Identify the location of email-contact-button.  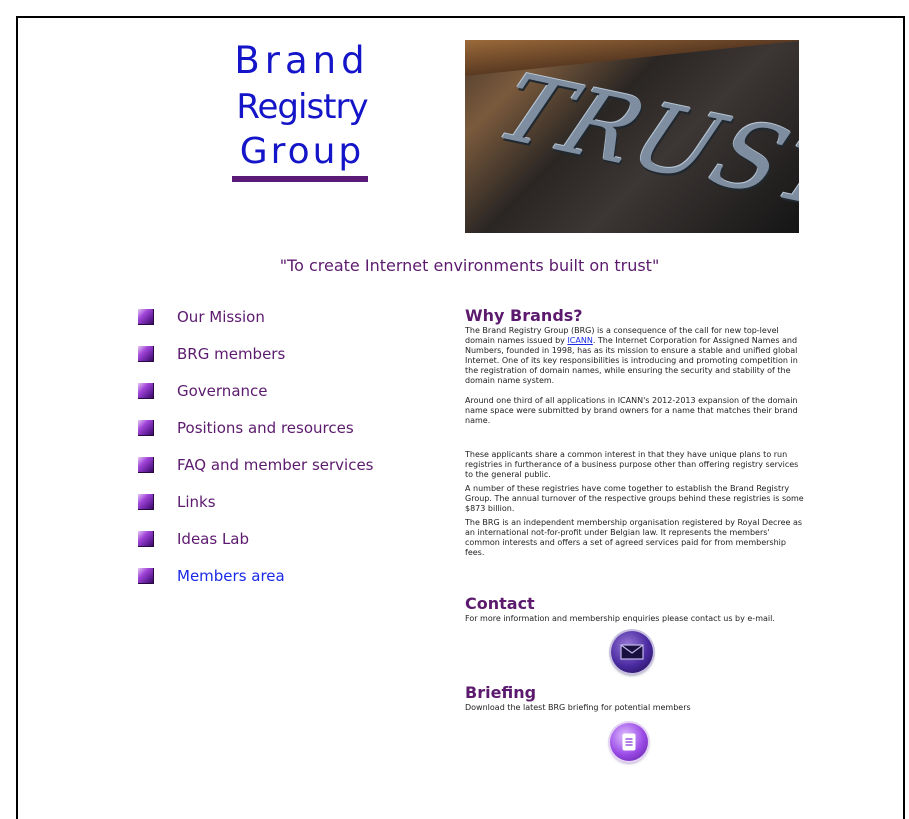
(632, 652).